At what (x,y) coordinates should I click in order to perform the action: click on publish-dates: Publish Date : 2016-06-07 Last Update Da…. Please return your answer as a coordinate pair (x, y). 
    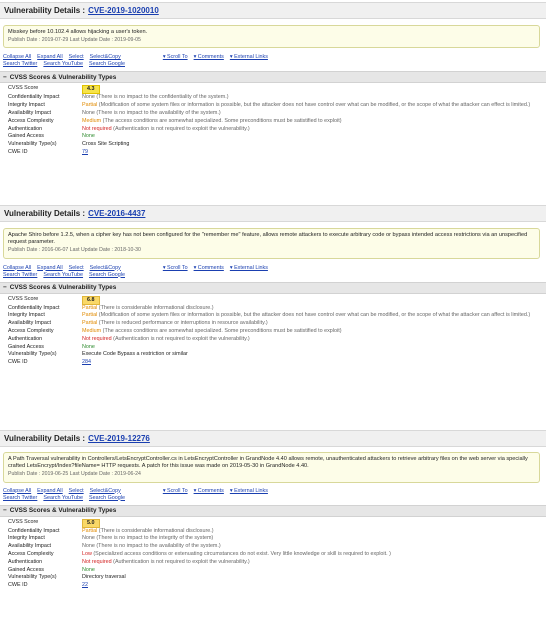
    Looking at the image, I should click on (74, 250).